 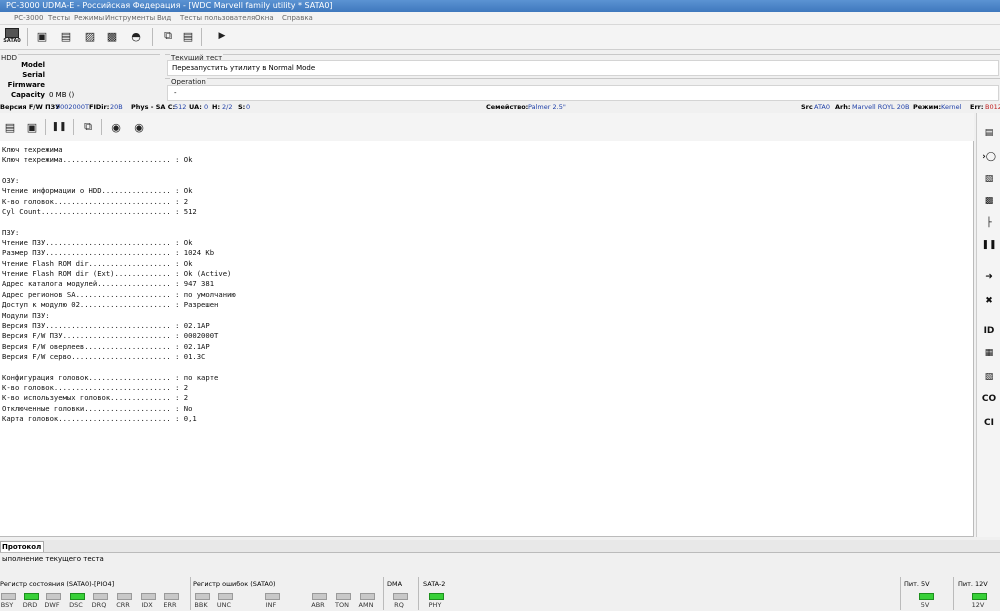 What do you see at coordinates (26, 85) in the screenshot?
I see `firmware-label: Firmware` at bounding box center [26, 85].